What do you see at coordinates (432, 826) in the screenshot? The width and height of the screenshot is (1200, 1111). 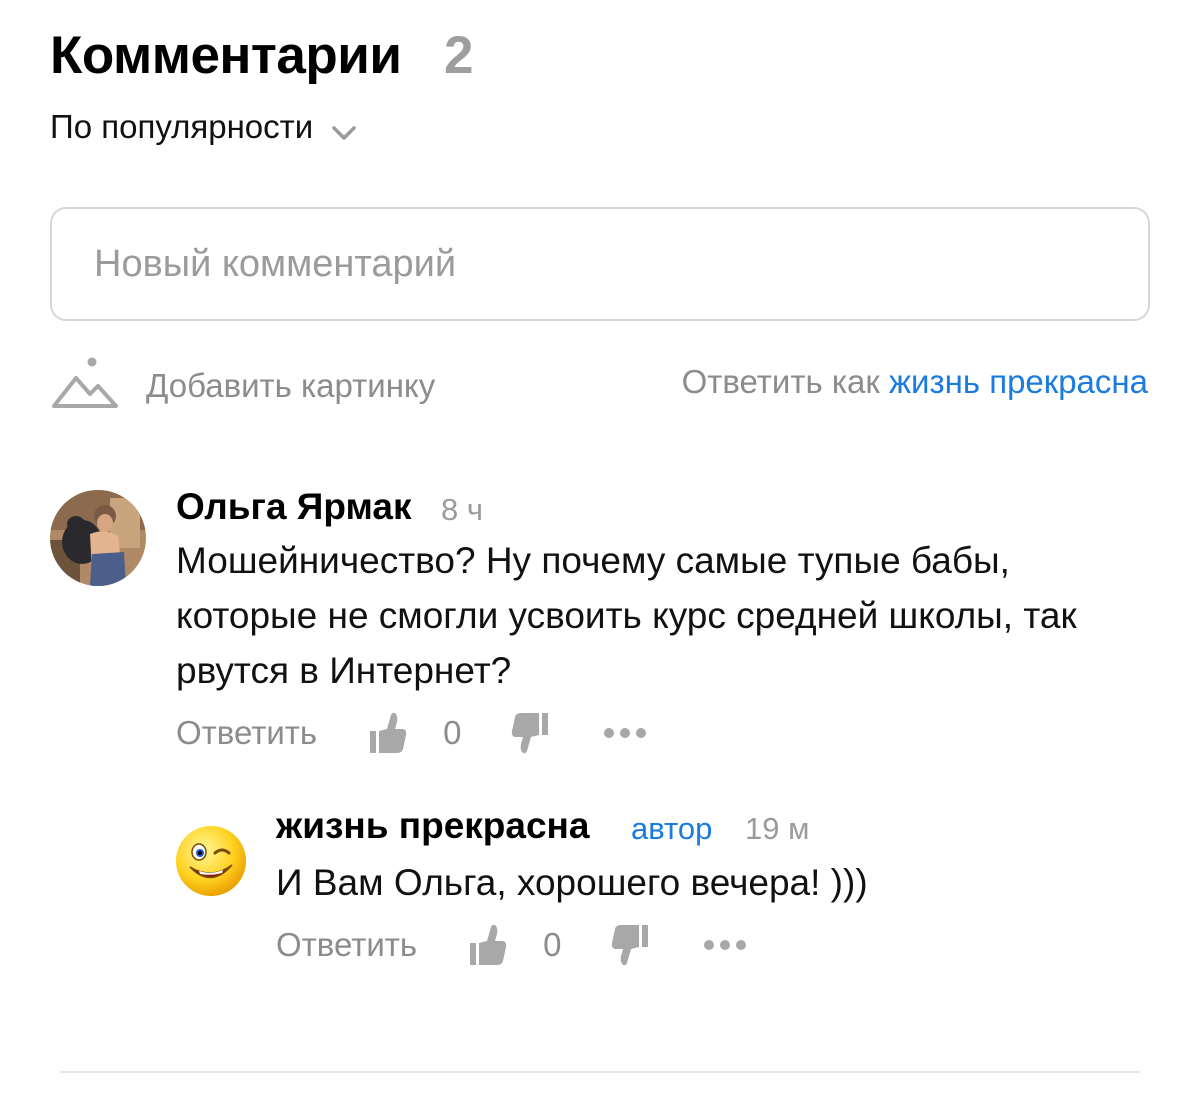 I see `comment-author: жизнь прекрасна` at bounding box center [432, 826].